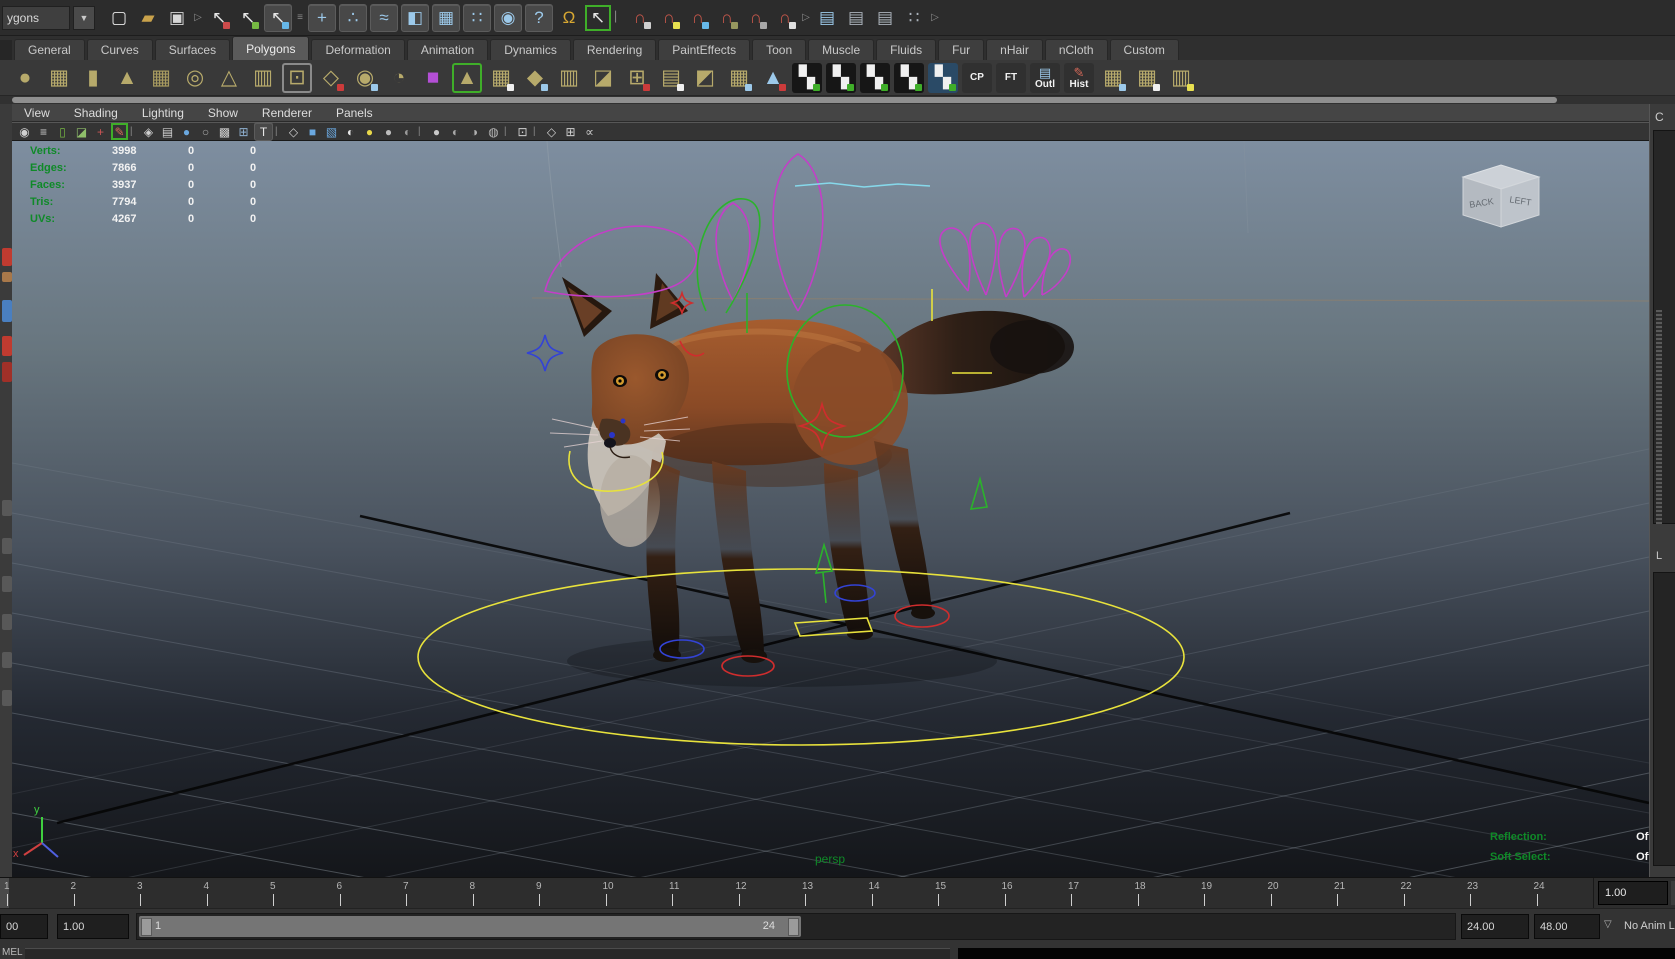 This screenshot has height=959, width=1675. What do you see at coordinates (914, 18) in the screenshot?
I see `render-settings-icon: ∷` at bounding box center [914, 18].